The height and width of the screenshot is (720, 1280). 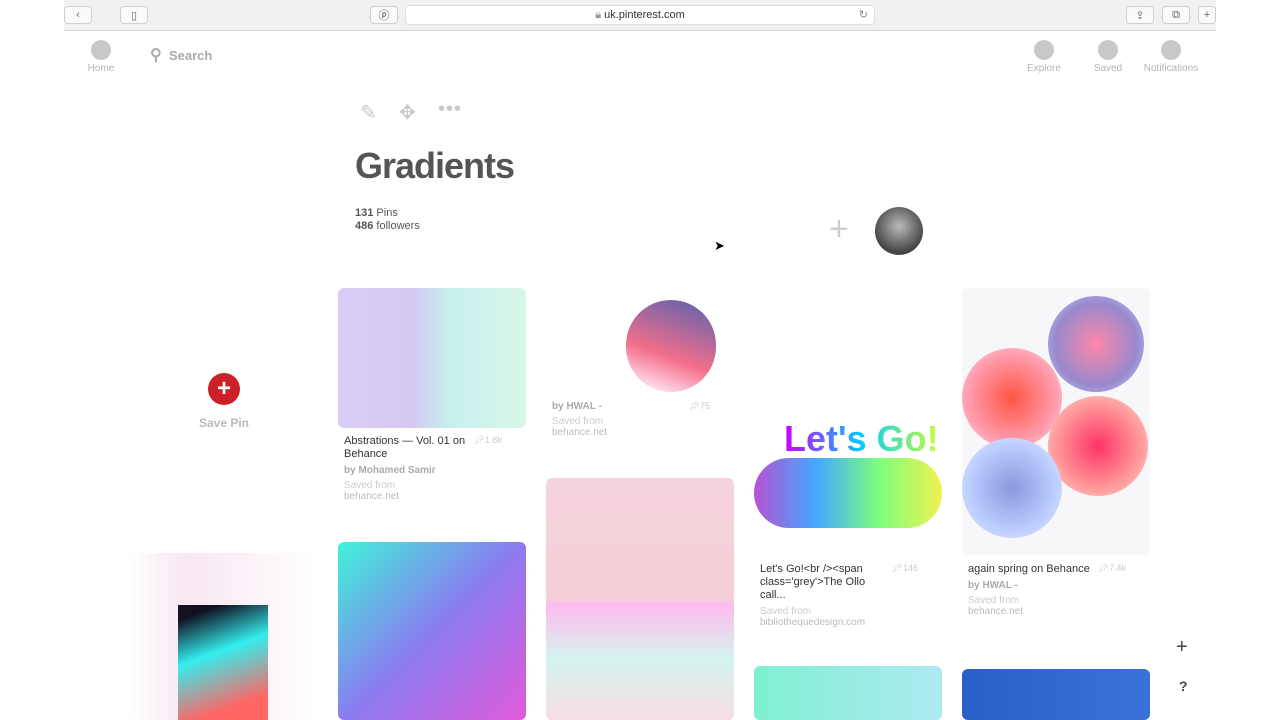 I want to click on pins-label: Pins, so click(x=387, y=213).